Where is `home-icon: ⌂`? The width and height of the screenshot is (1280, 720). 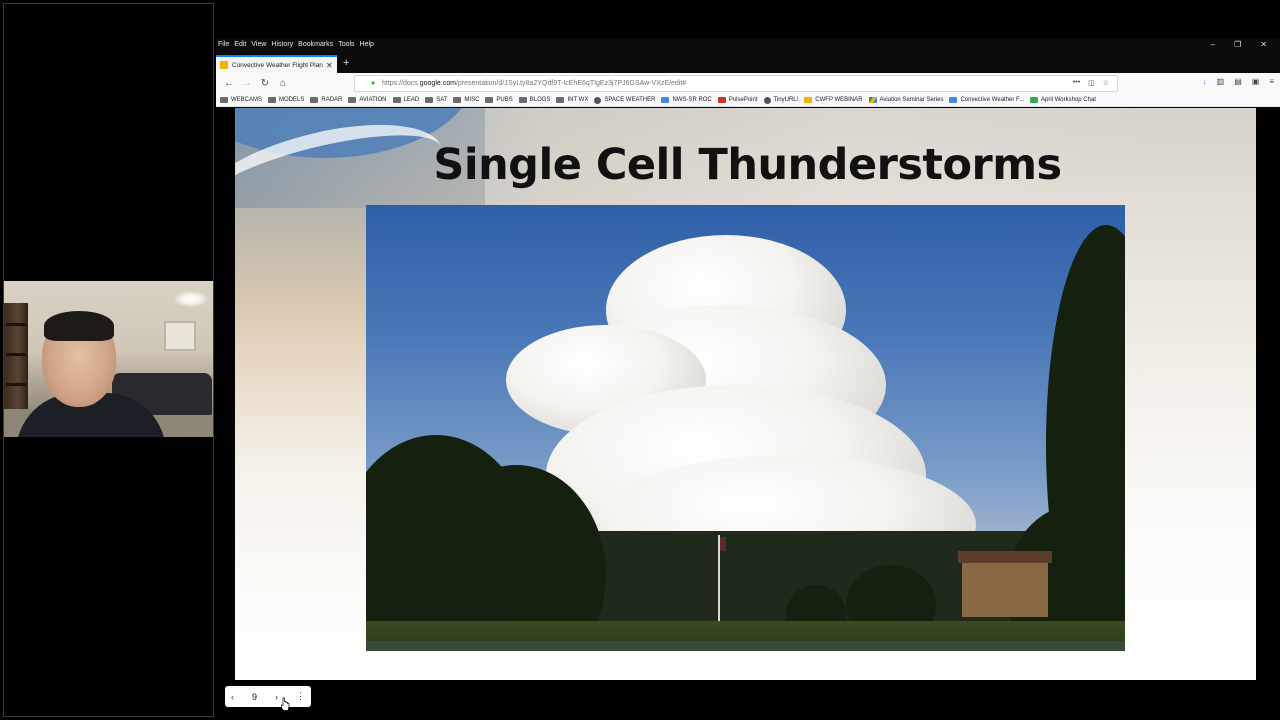
home-icon: ⌂ is located at coordinates (283, 83).